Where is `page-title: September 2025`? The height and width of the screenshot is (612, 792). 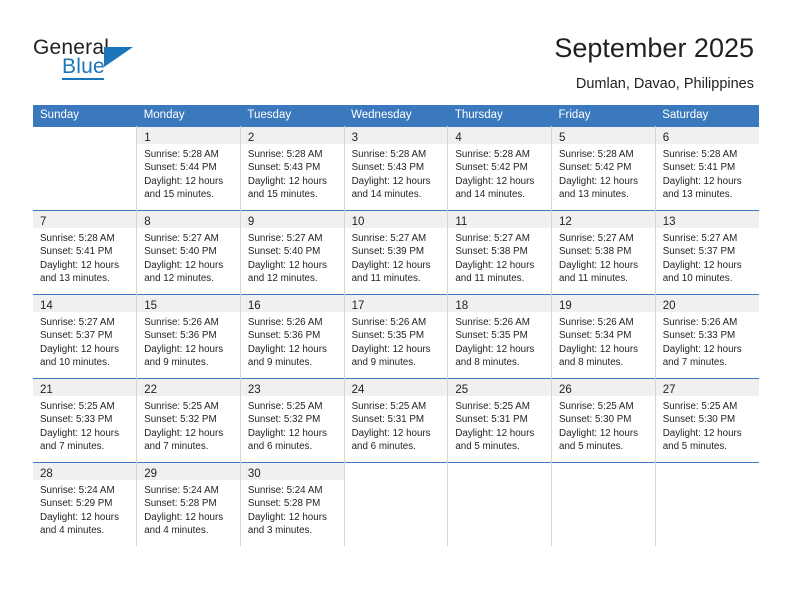 page-title: September 2025 is located at coordinates (654, 48).